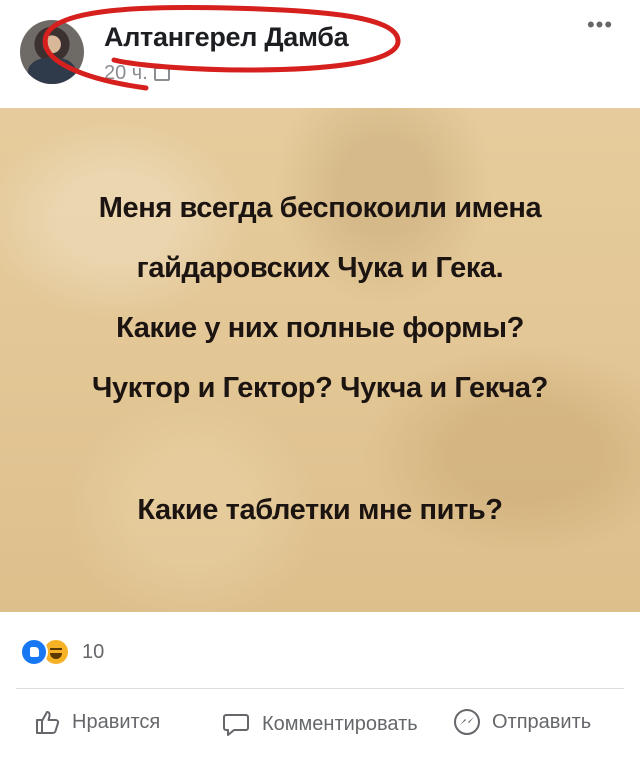 This screenshot has height=762, width=640. I want to click on like-button-label: Нравится, so click(116, 721).